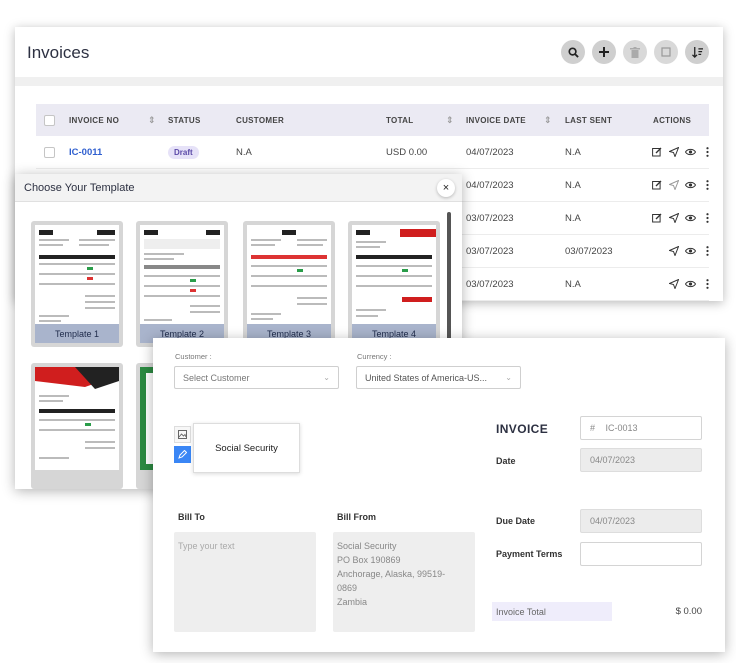 The height and width of the screenshot is (663, 736). Describe the element at coordinates (369, 560) in the screenshot. I see `bill-from-line: PO Box 190869` at that location.